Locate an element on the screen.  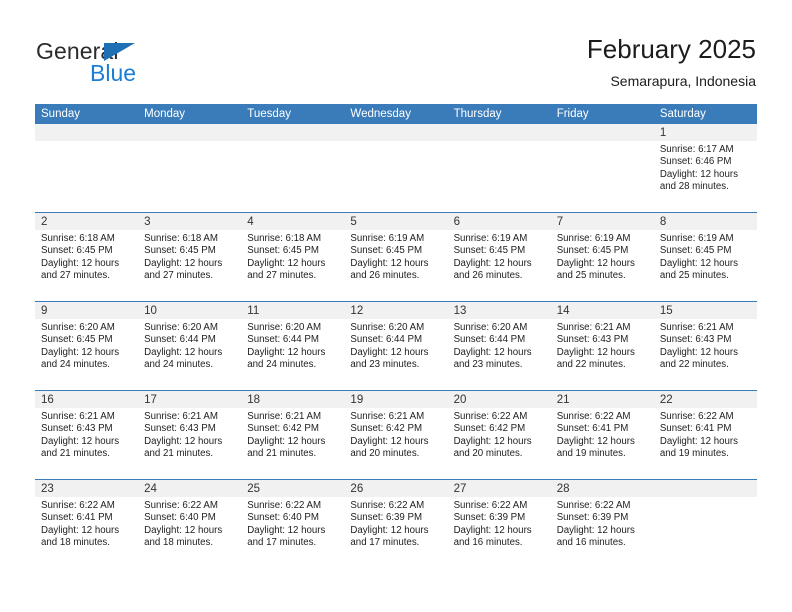
day-number: 15 is located at coordinates (705, 310).